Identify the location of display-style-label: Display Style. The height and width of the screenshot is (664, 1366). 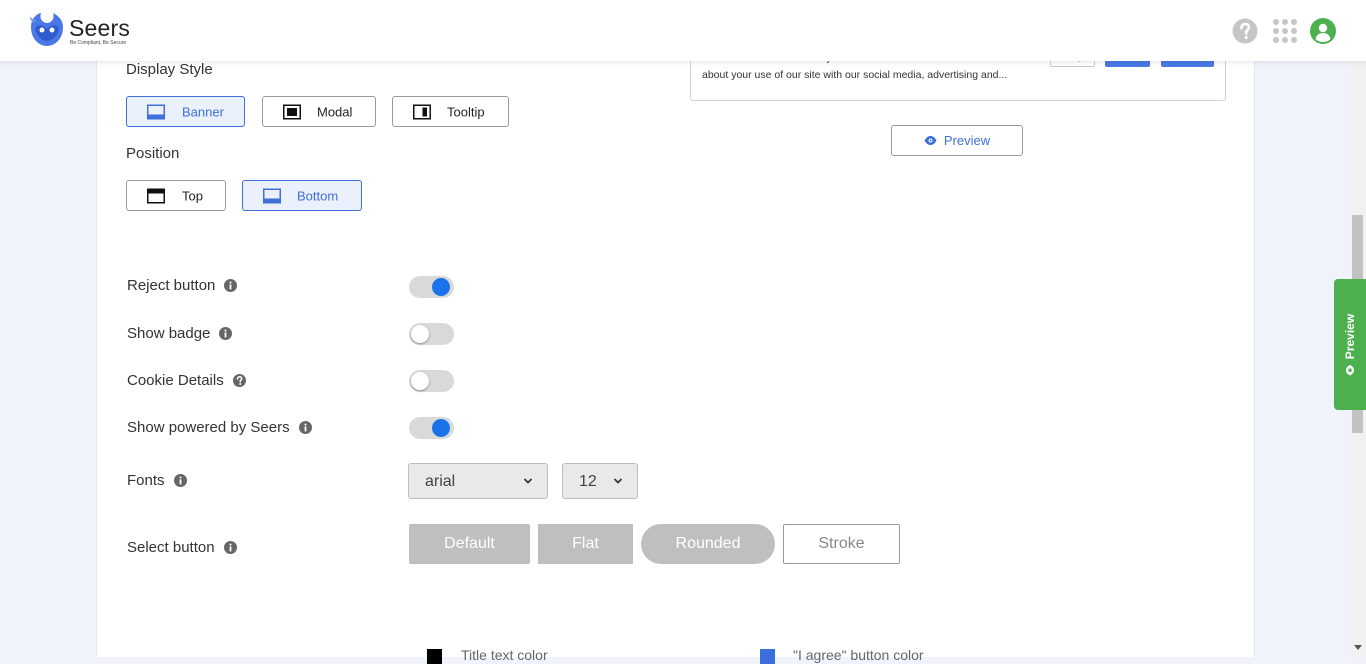
(169, 69).